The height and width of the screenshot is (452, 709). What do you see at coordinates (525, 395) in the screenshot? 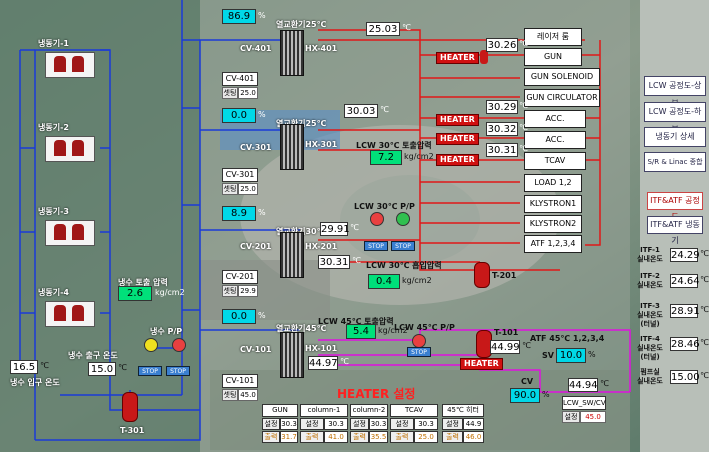
I see `lcw45-cv-value: 90.0` at bounding box center [525, 395].